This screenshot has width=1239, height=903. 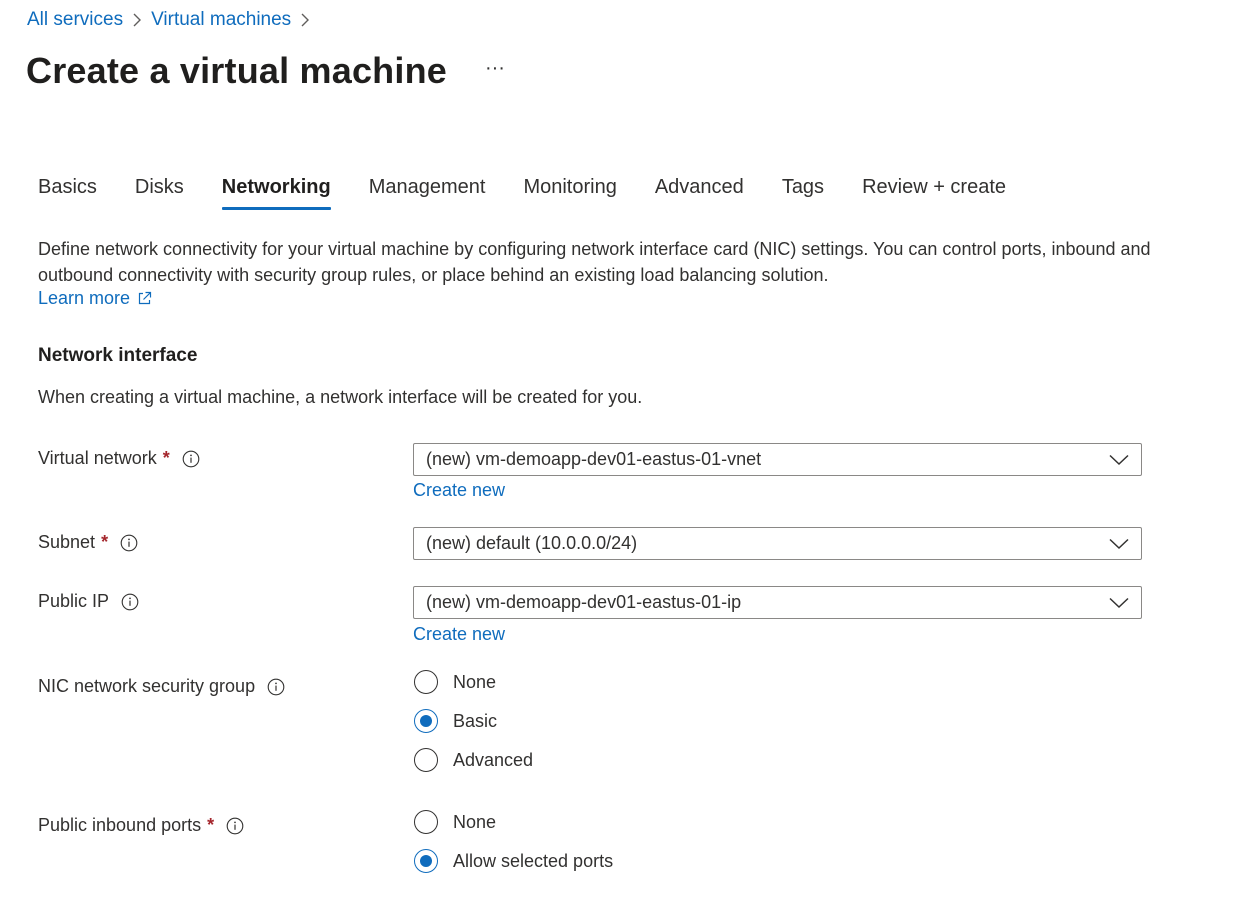 What do you see at coordinates (97, 458) in the screenshot?
I see `virtual-network-label-text: Virtual network` at bounding box center [97, 458].